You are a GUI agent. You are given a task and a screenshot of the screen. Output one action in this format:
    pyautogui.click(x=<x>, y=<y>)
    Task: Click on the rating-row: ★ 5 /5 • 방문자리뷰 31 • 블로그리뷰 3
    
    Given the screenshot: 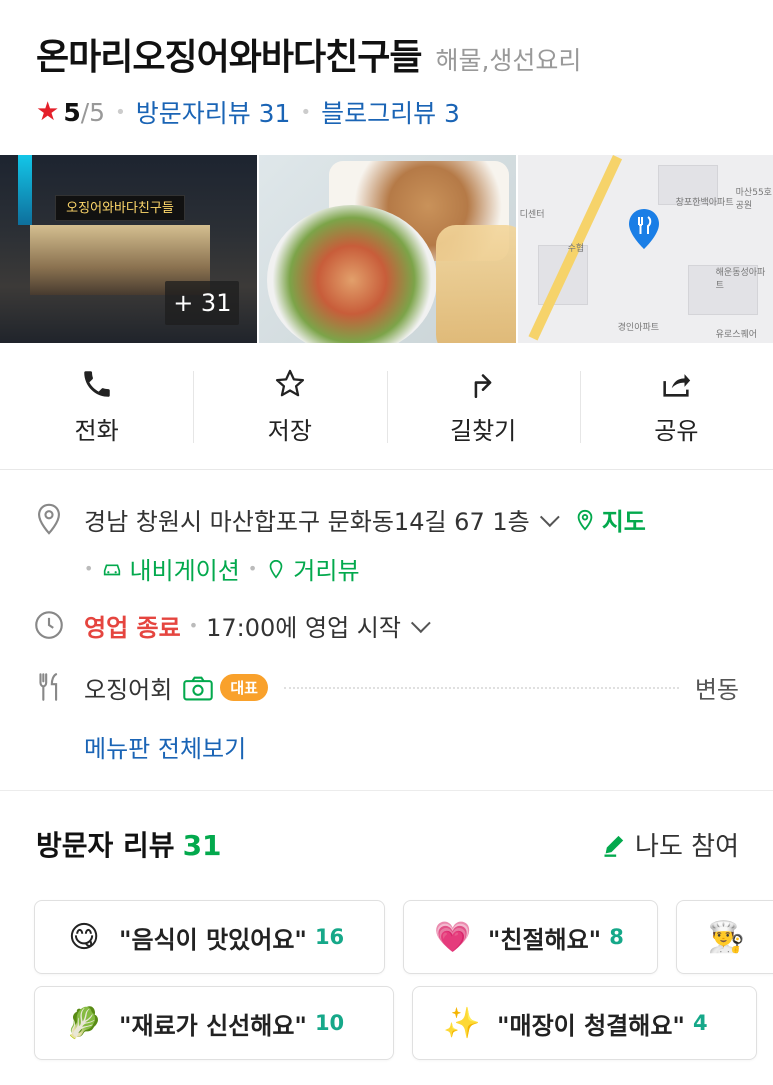 What is the action you would take?
    pyautogui.click(x=399, y=112)
    